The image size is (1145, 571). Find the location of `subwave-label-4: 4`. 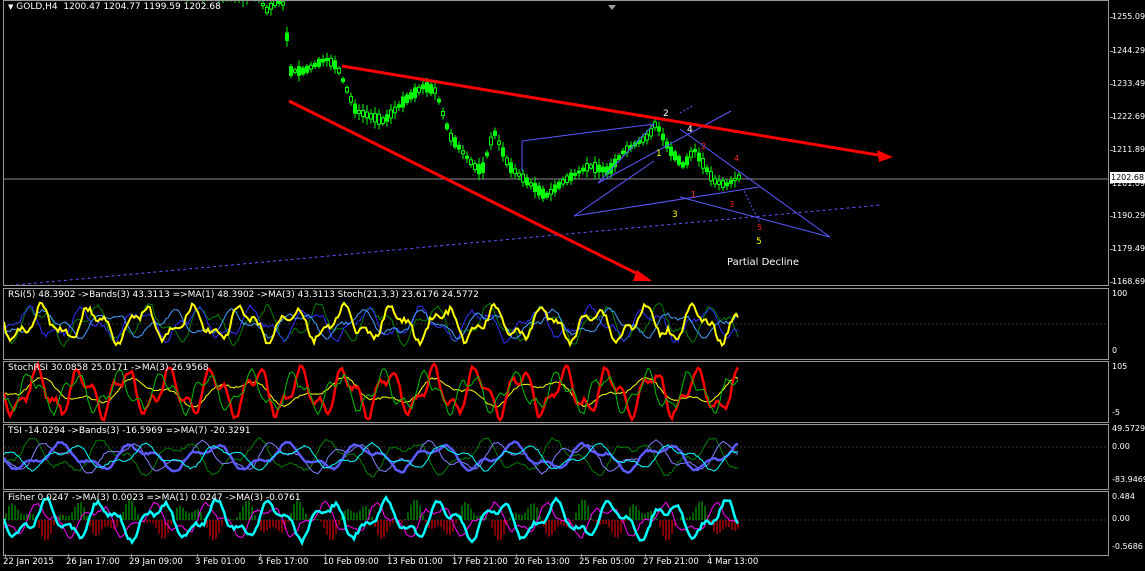

subwave-label-4: 4 is located at coordinates (737, 158).